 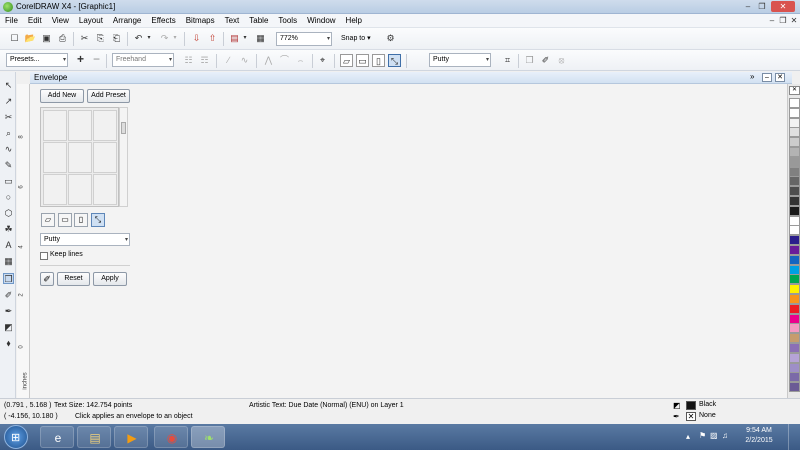 I want to click on unconstrained-mode-icon: ⤡, so click(x=394, y=60).